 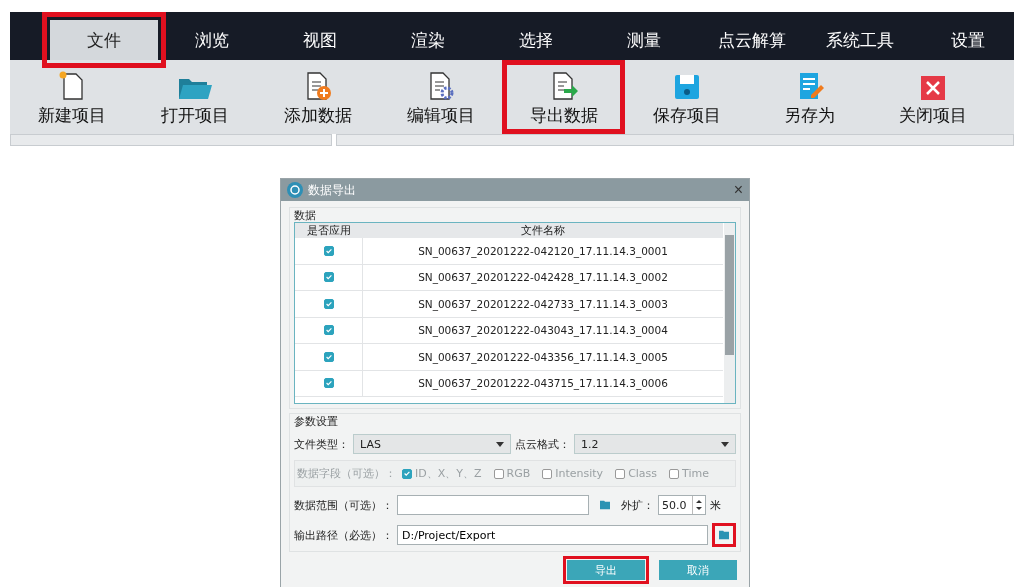 I want to click on group-title: 数据, so click(x=305, y=215).